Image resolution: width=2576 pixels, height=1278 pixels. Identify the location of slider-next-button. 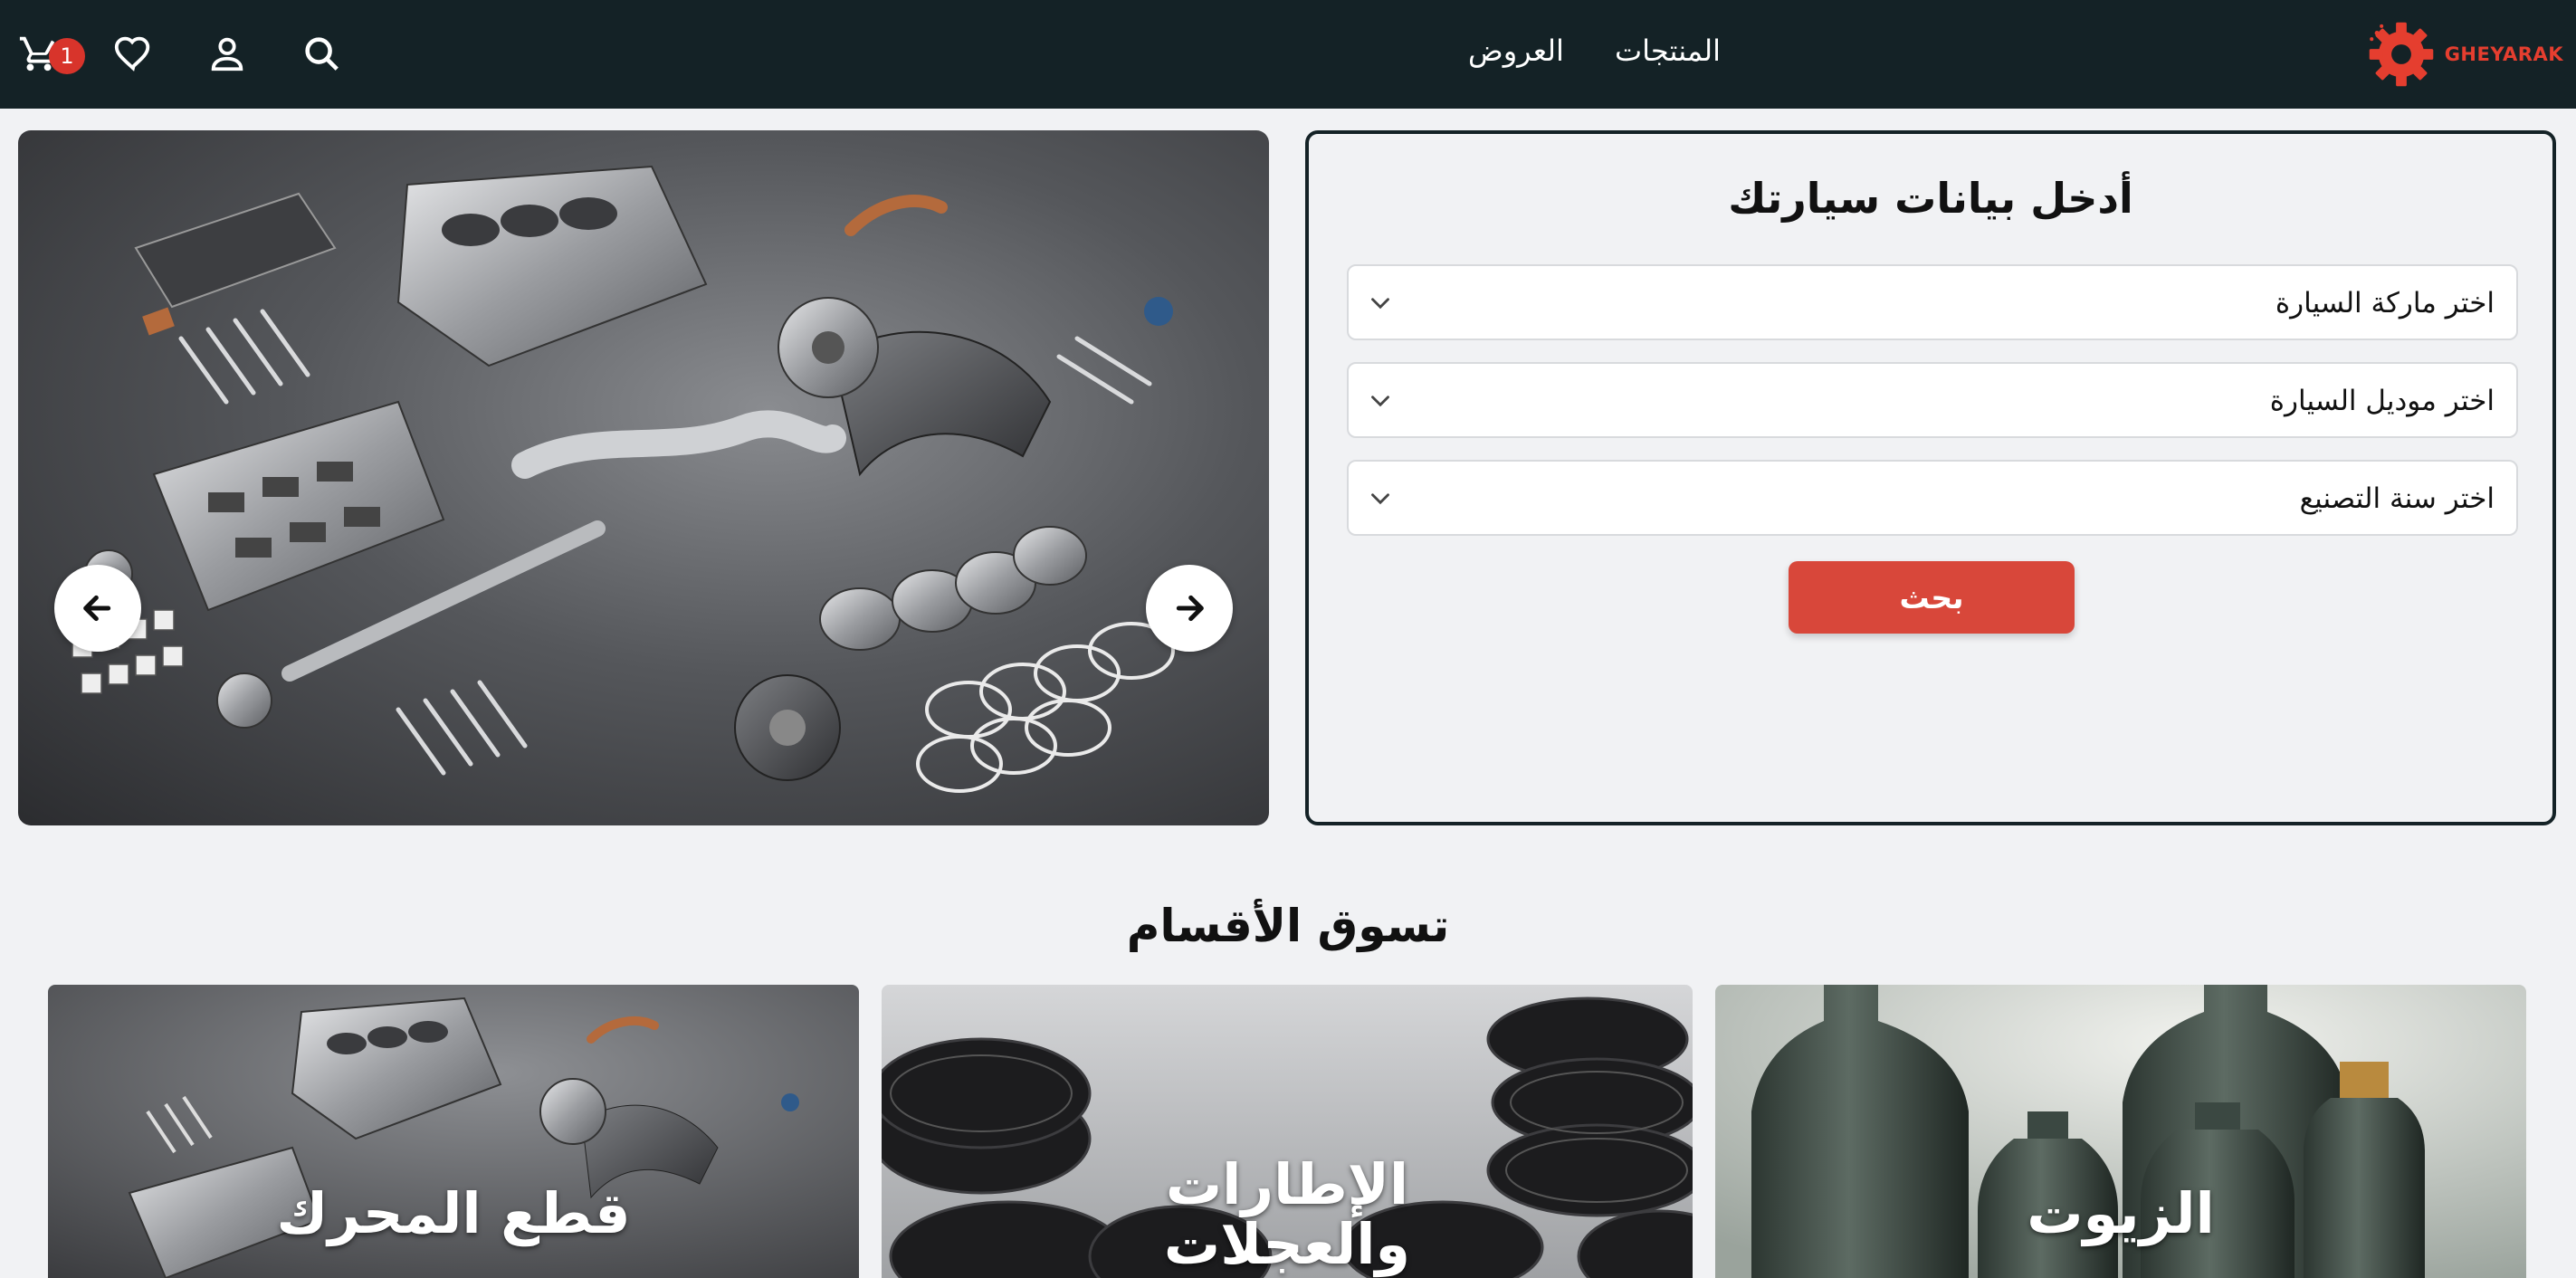
(1190, 608).